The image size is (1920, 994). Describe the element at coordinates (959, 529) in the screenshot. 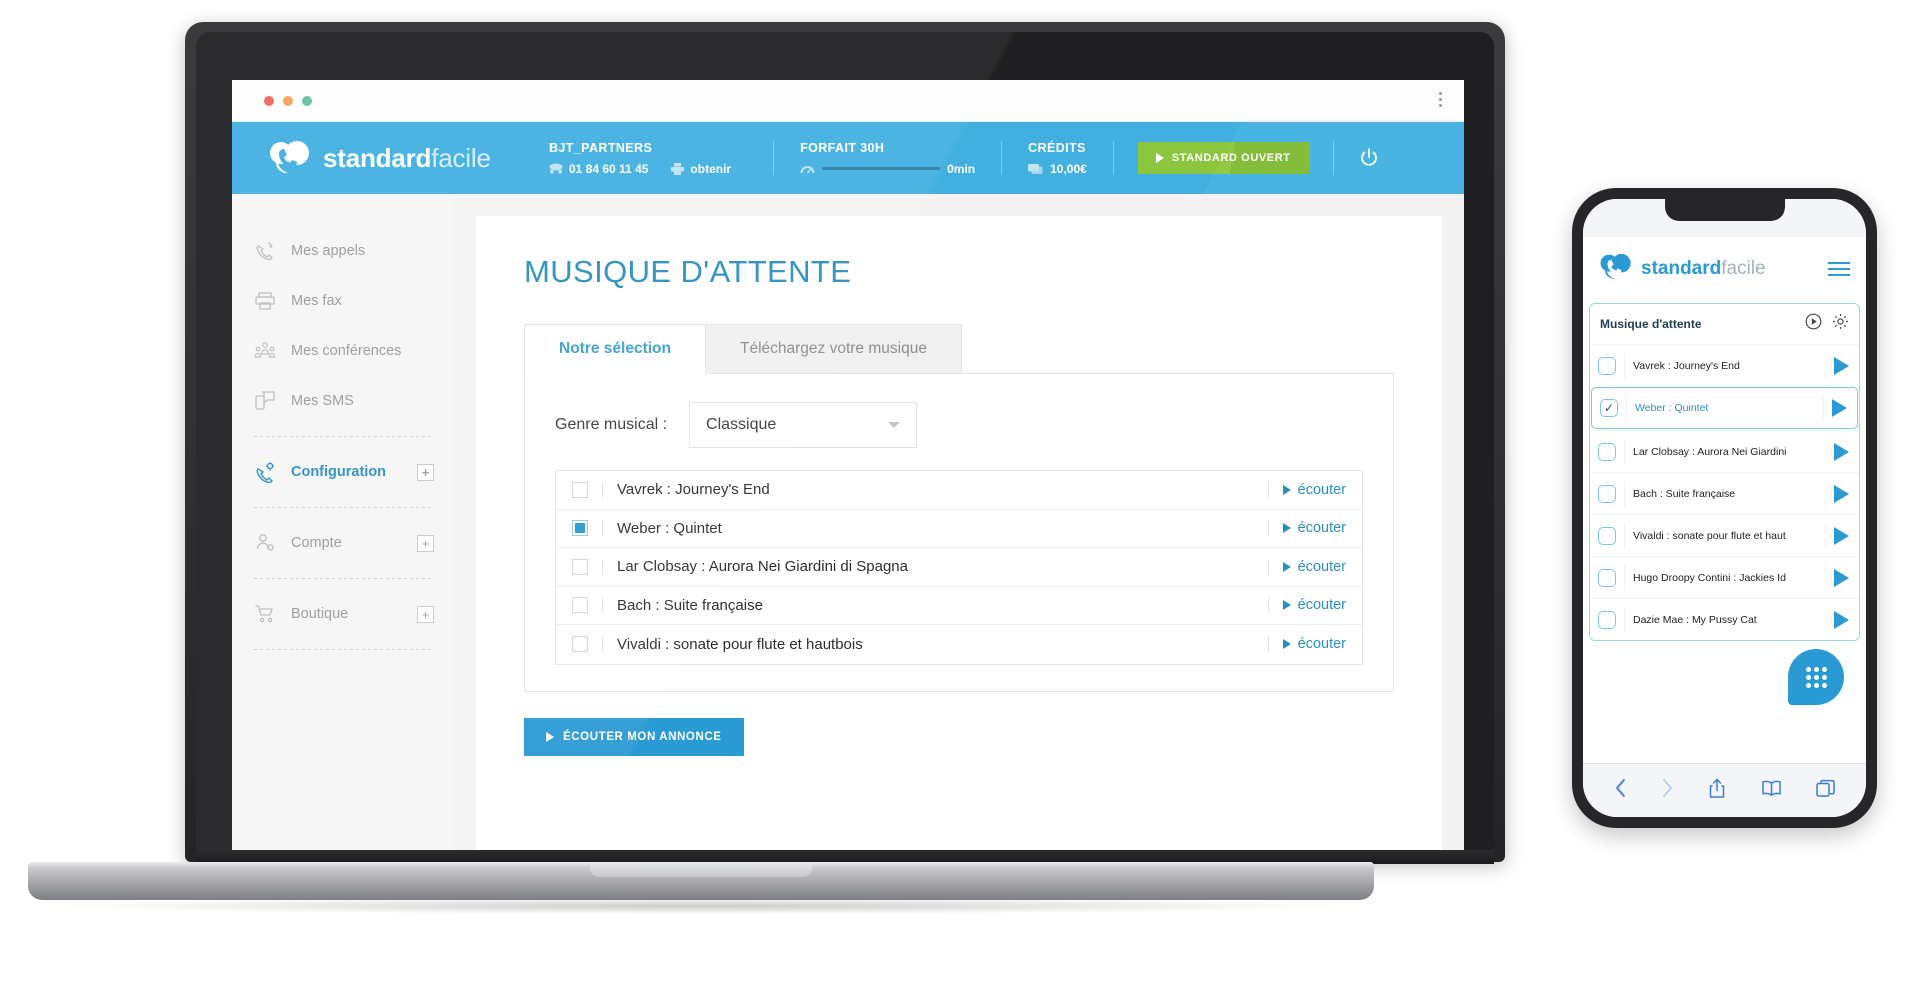

I see `table-row: Weber : Quintet écouter` at that location.